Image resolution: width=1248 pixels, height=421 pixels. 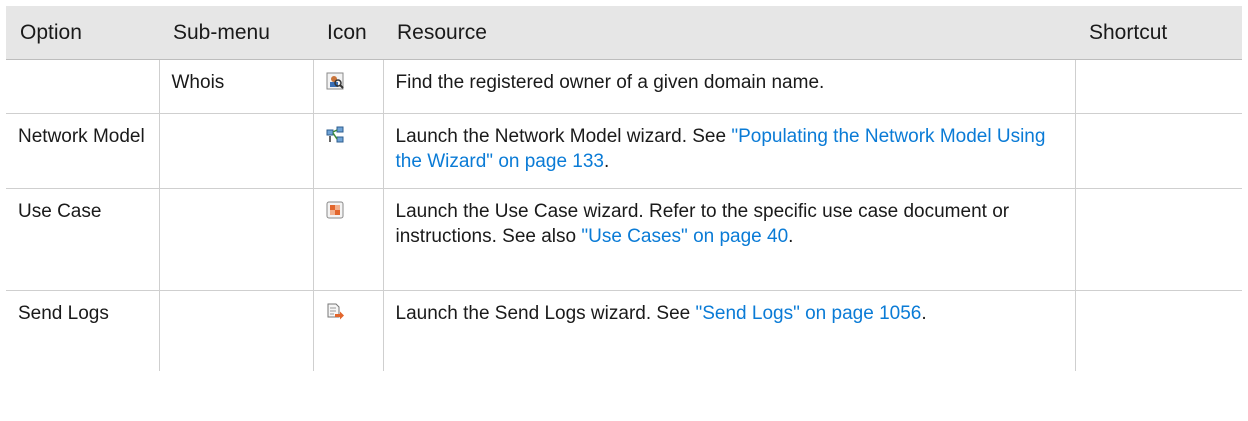 What do you see at coordinates (729, 33) in the screenshot?
I see `header-resource: Resource` at bounding box center [729, 33].